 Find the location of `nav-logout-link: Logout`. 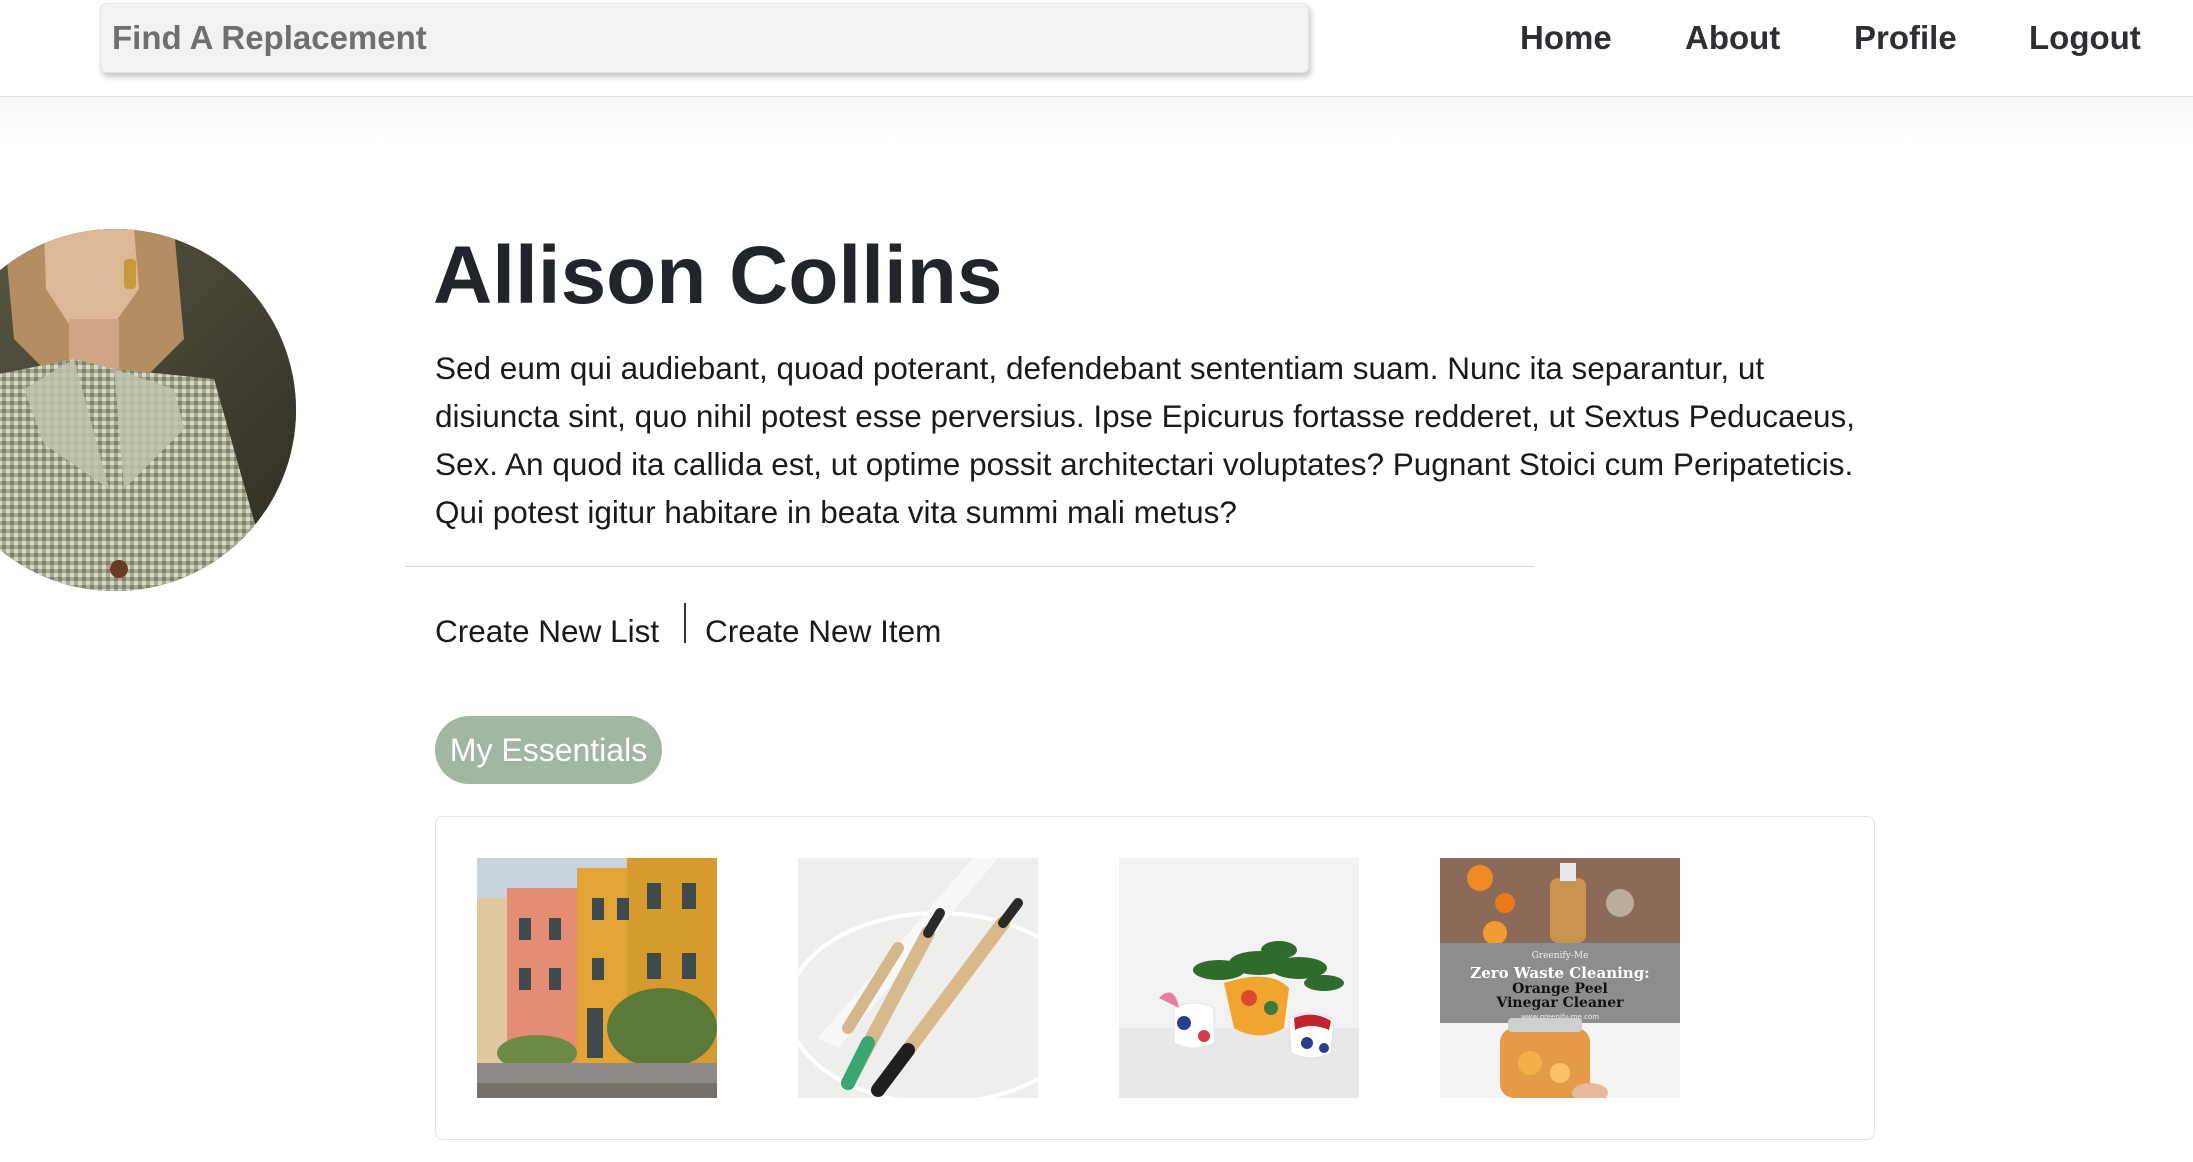

nav-logout-link: Logout is located at coordinates (2085, 38).